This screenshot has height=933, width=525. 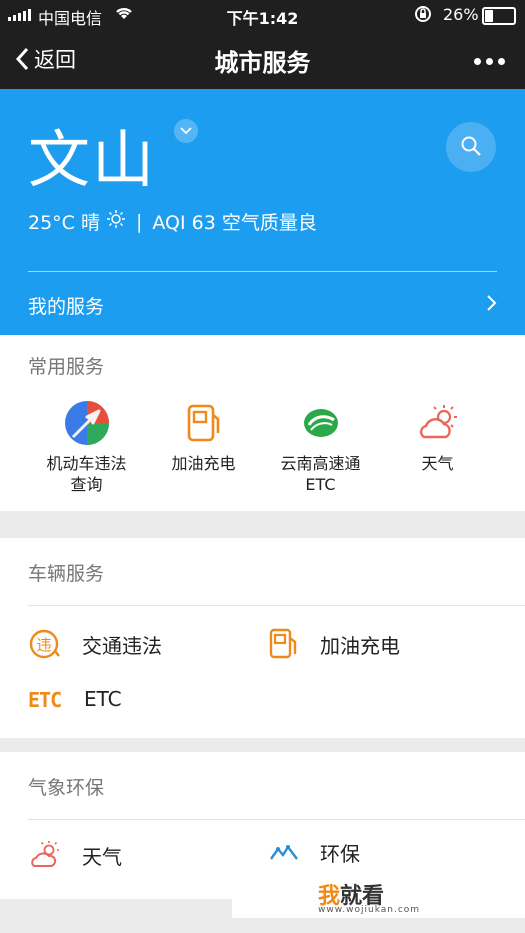 I want to click on common-services-grid: 机动车违法 查询 加油充电 云南高速通 ETC 天气, so click(x=262, y=447).